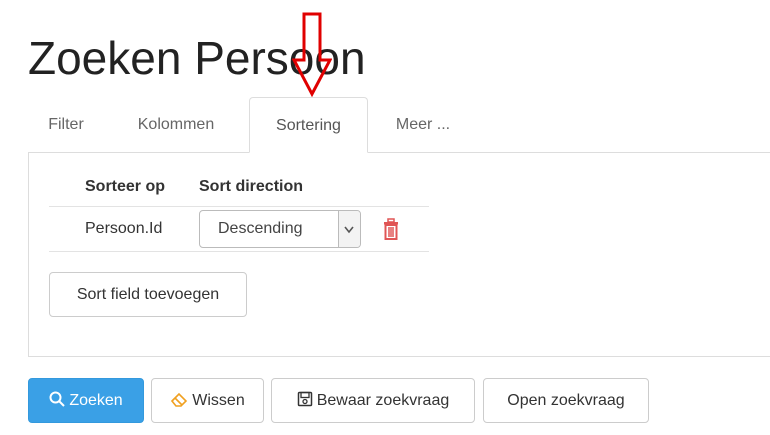 Image resolution: width=770 pixels, height=435 pixels. What do you see at coordinates (218, 400) in the screenshot?
I see `clear-button-label: Wissen` at bounding box center [218, 400].